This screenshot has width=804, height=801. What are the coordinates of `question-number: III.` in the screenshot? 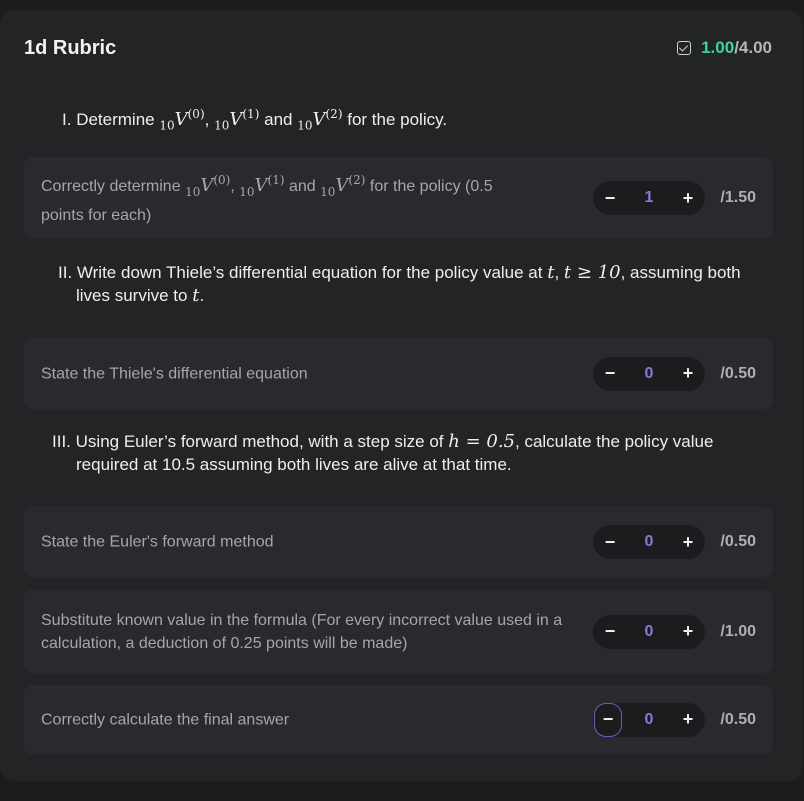 It's located at (61, 441).